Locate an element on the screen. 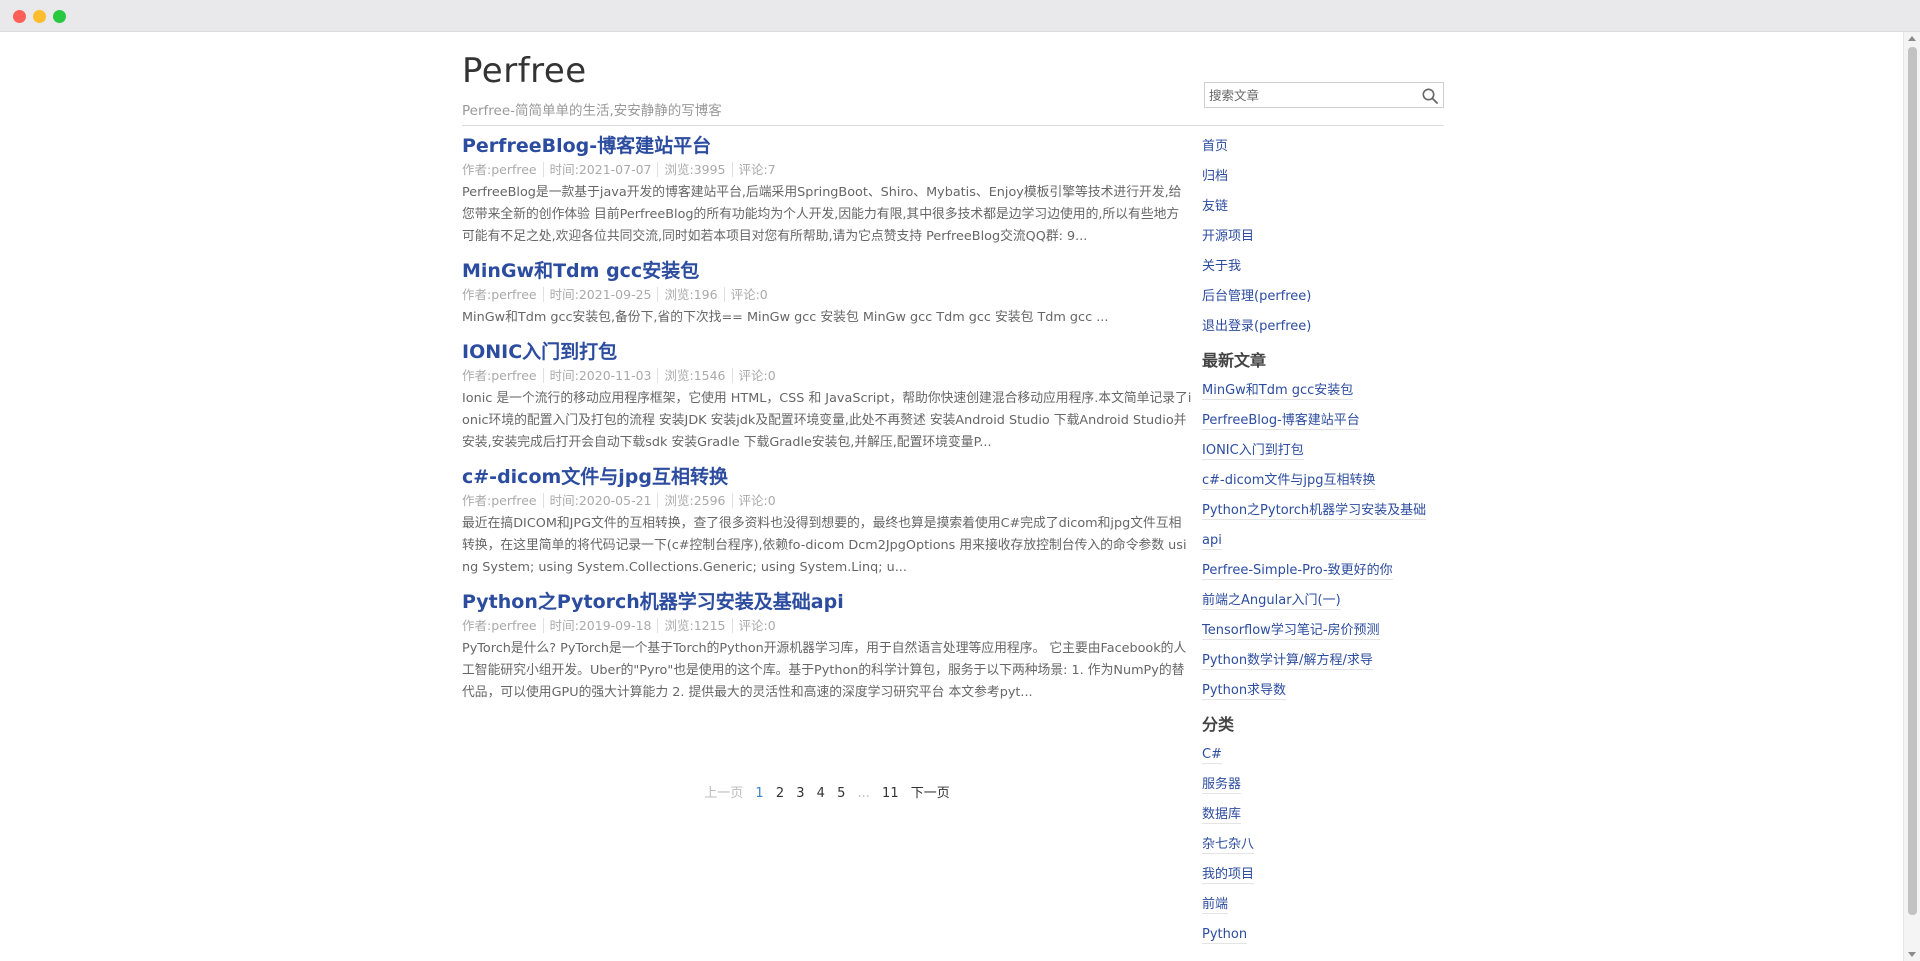  post-views: 浏览:1546 is located at coordinates (695, 375).